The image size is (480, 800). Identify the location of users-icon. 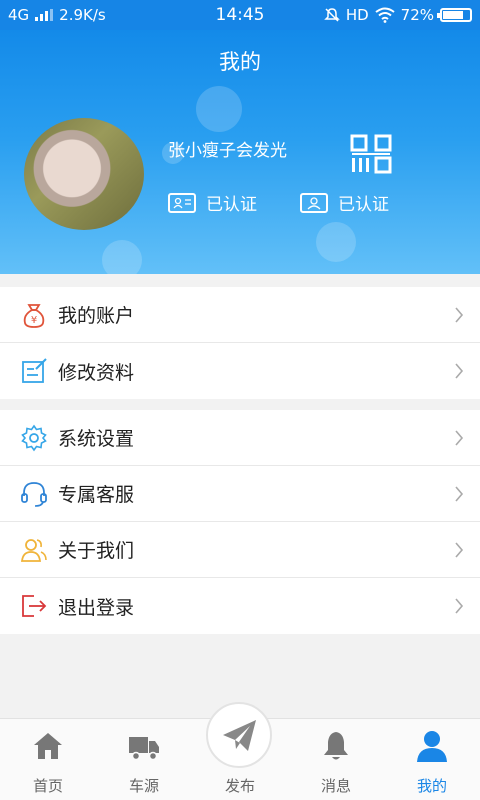
(33, 550).